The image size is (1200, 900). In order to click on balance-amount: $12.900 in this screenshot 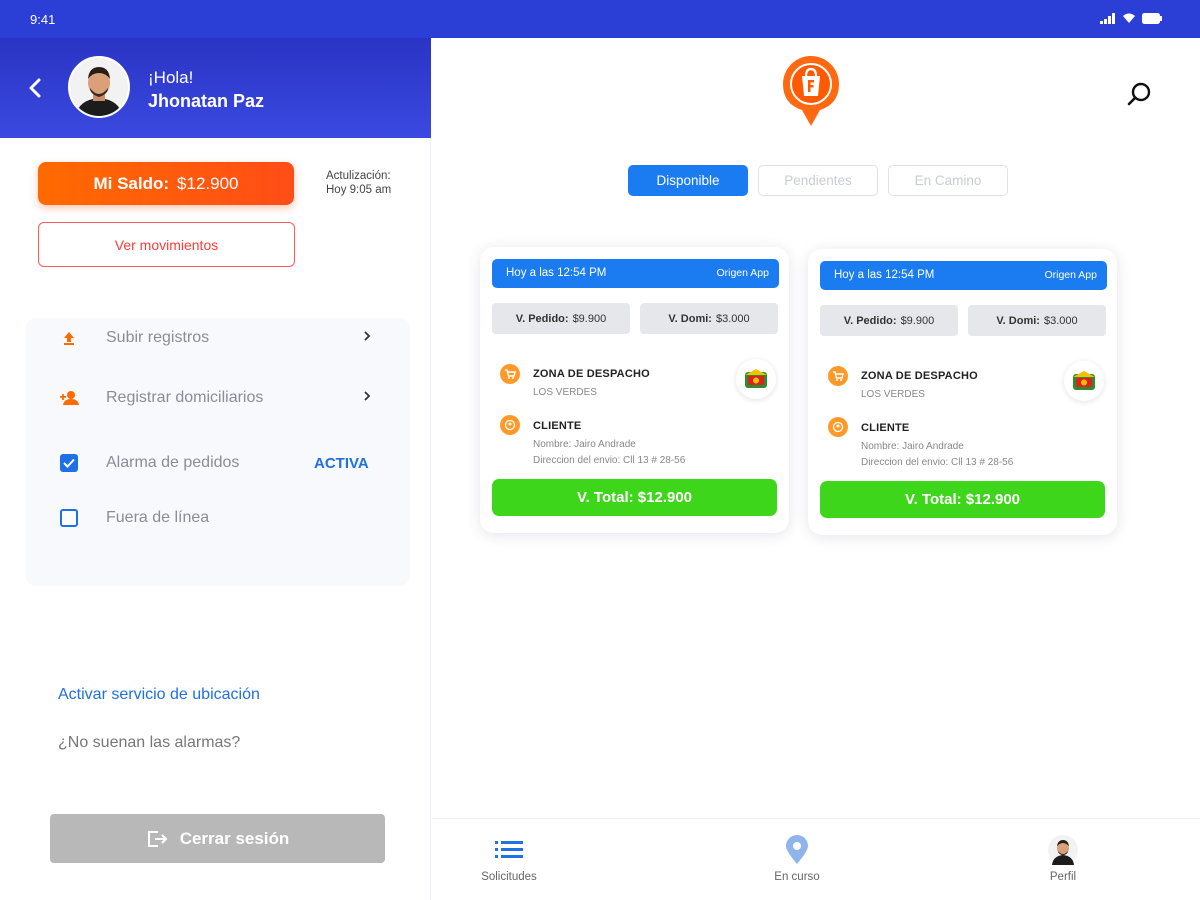, I will do `click(208, 183)`.